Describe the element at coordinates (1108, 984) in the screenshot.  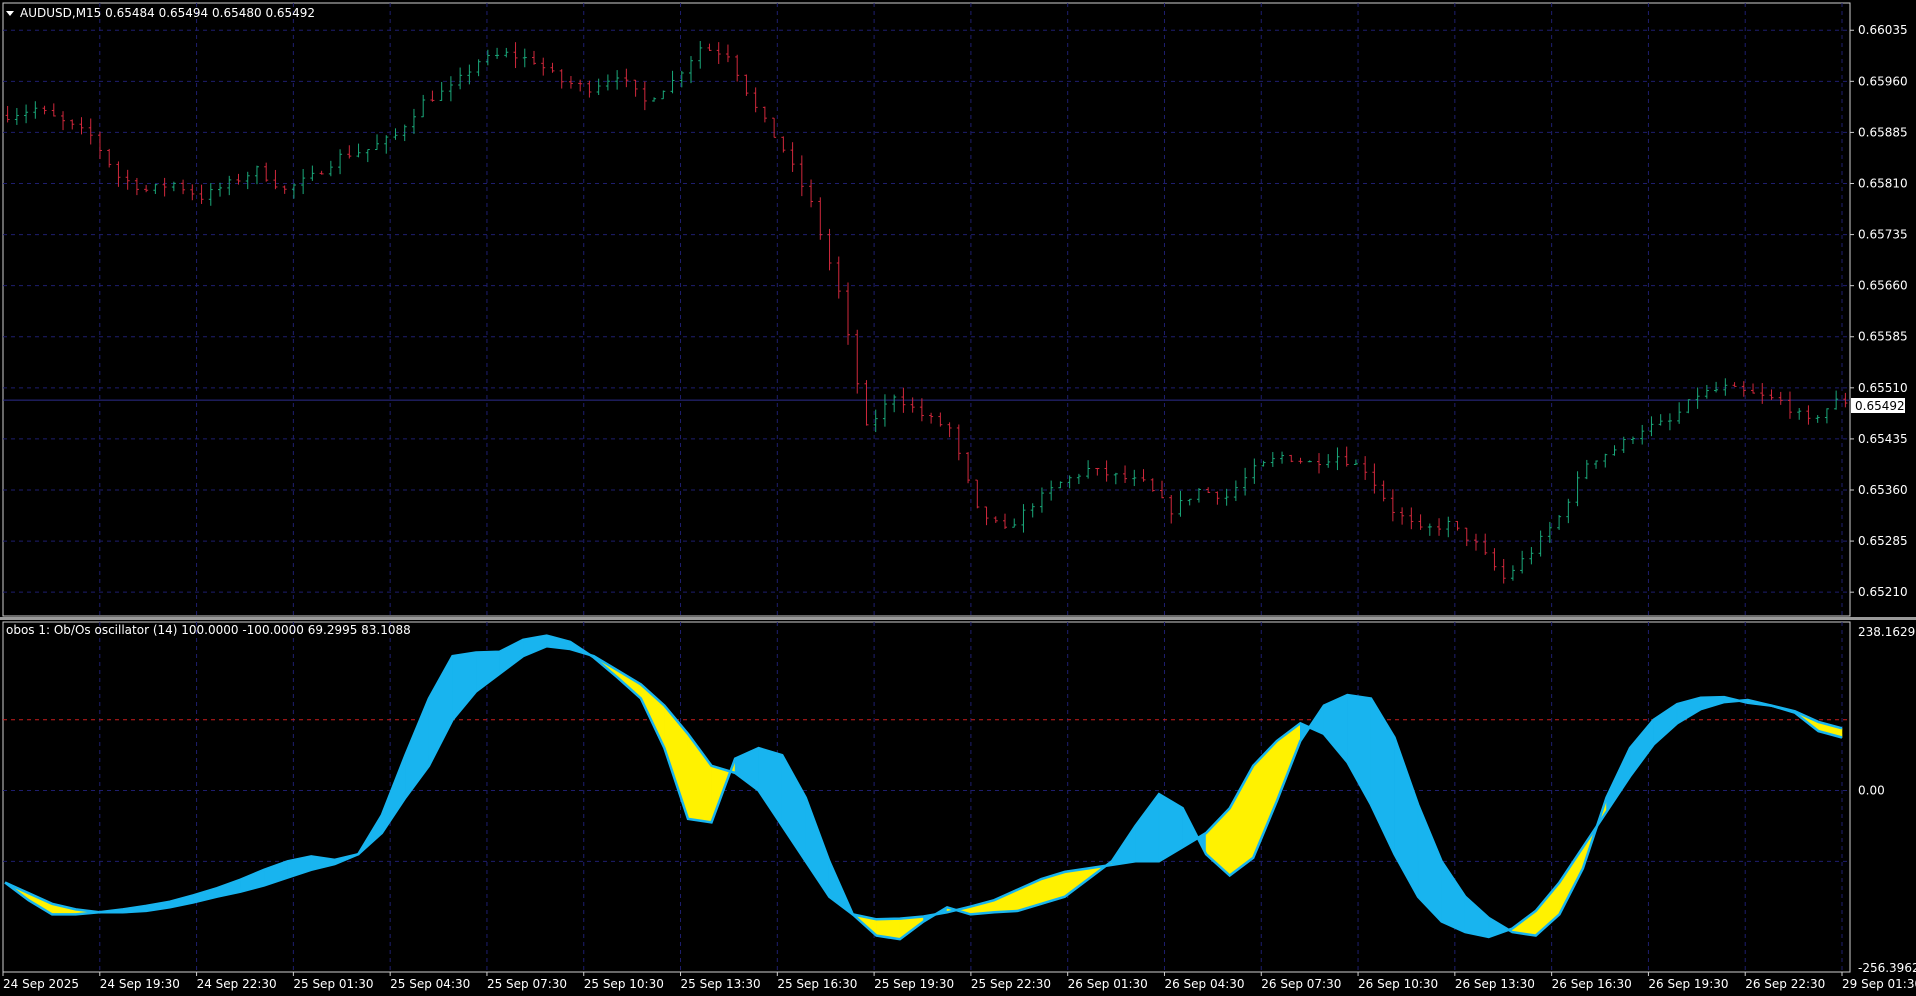
I see `time-tick-label: 26 Sep 01:30` at that location.